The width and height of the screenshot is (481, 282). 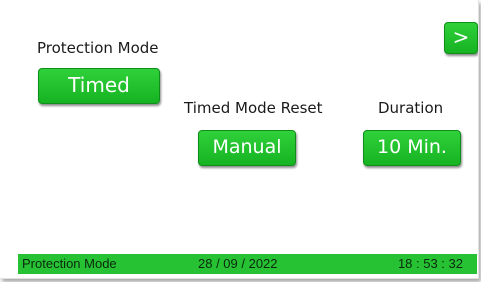 What do you see at coordinates (99, 86) in the screenshot?
I see `protection-mode-button: Timed` at bounding box center [99, 86].